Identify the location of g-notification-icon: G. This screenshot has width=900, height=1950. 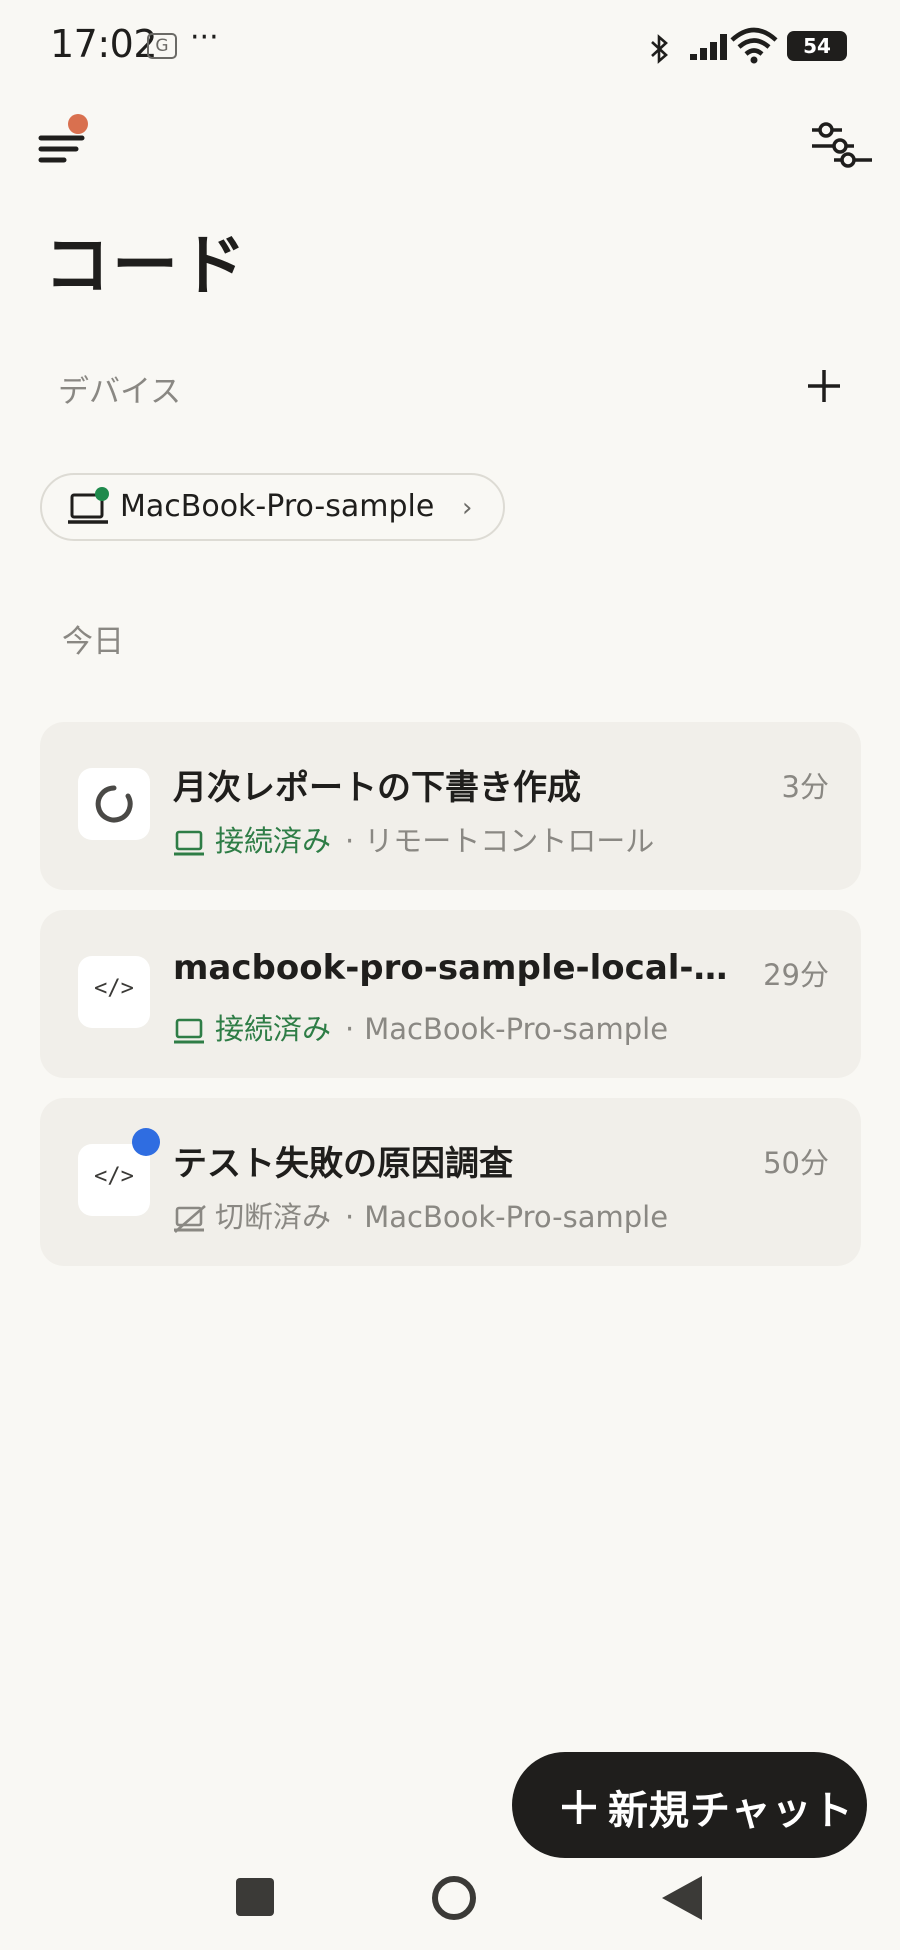
(162, 46).